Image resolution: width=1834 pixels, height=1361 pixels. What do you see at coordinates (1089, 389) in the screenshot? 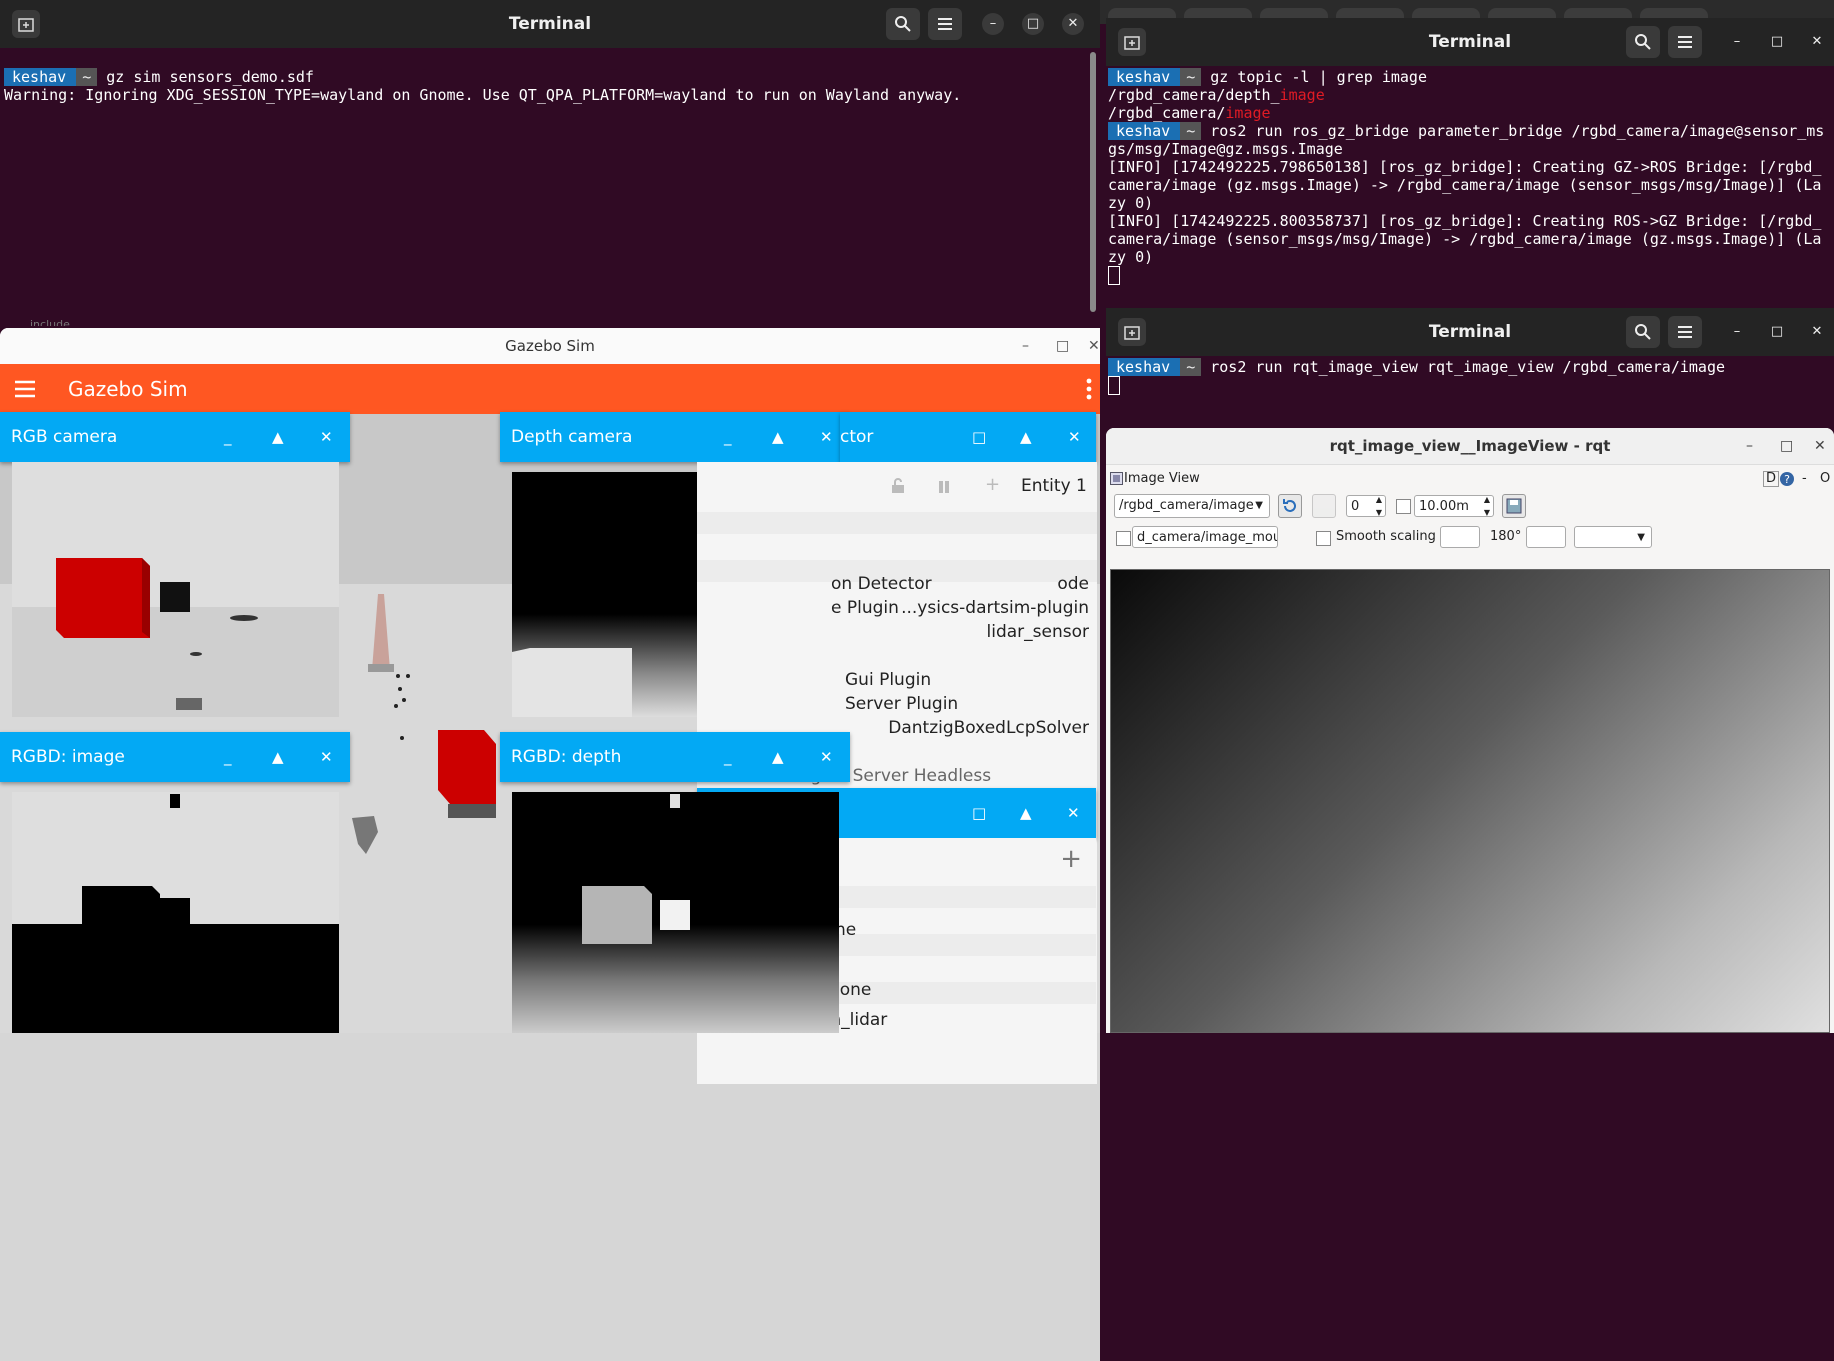
I see `kebab-menu-icon` at bounding box center [1089, 389].